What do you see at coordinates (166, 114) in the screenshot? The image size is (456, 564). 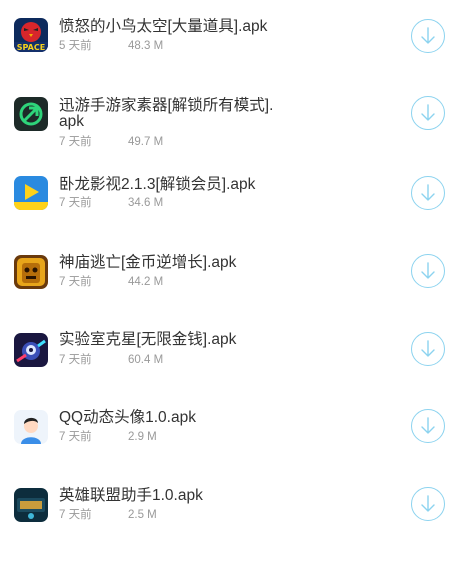 I see `app-title: 迅游手游家素器[解锁所有模式].apk` at bounding box center [166, 114].